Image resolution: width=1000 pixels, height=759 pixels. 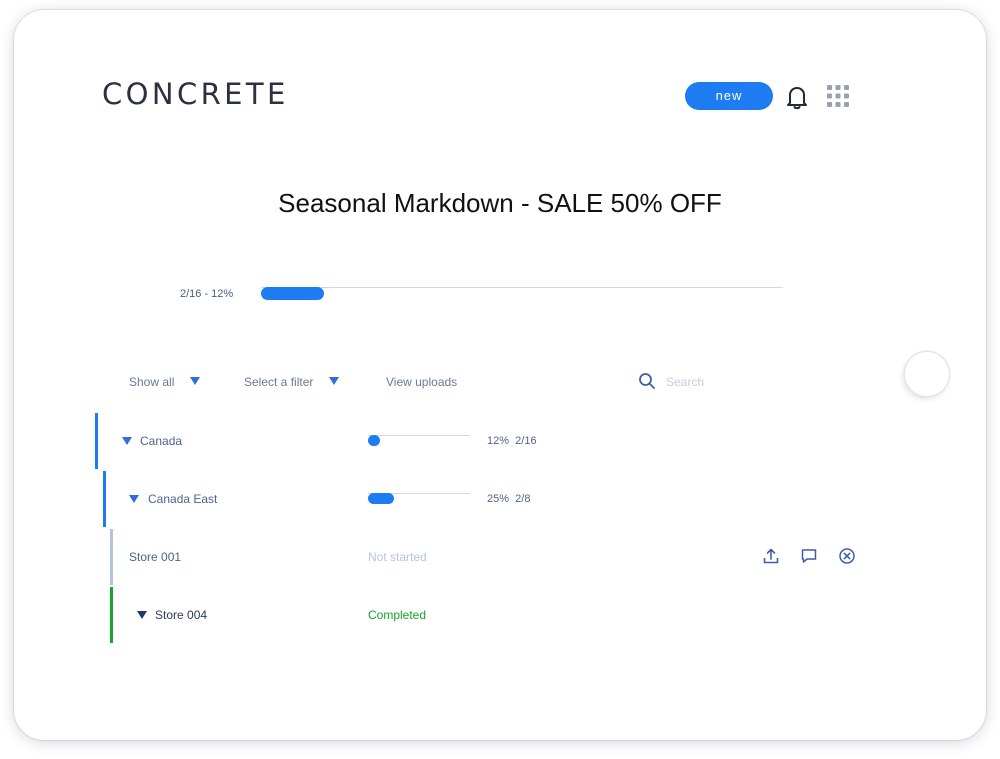 I want to click on show-all-label: Show all, so click(x=152, y=382).